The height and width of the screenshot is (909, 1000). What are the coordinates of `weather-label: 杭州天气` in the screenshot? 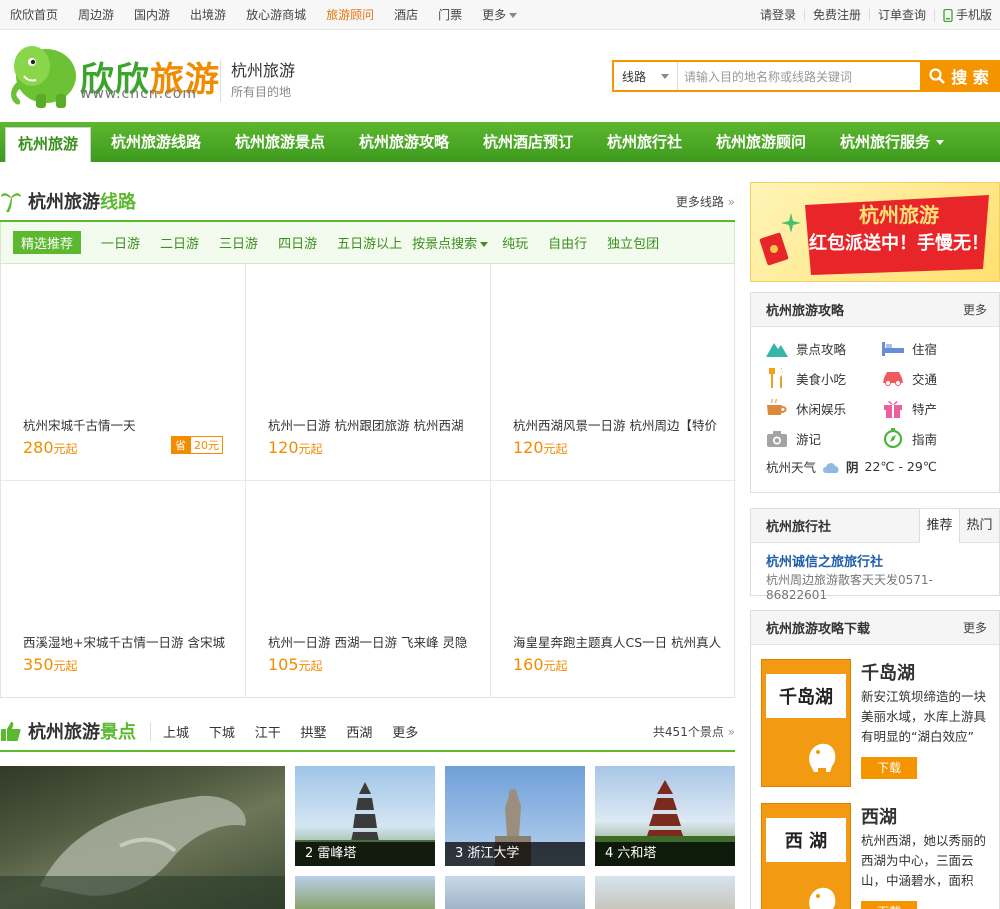 It's located at (791, 467).